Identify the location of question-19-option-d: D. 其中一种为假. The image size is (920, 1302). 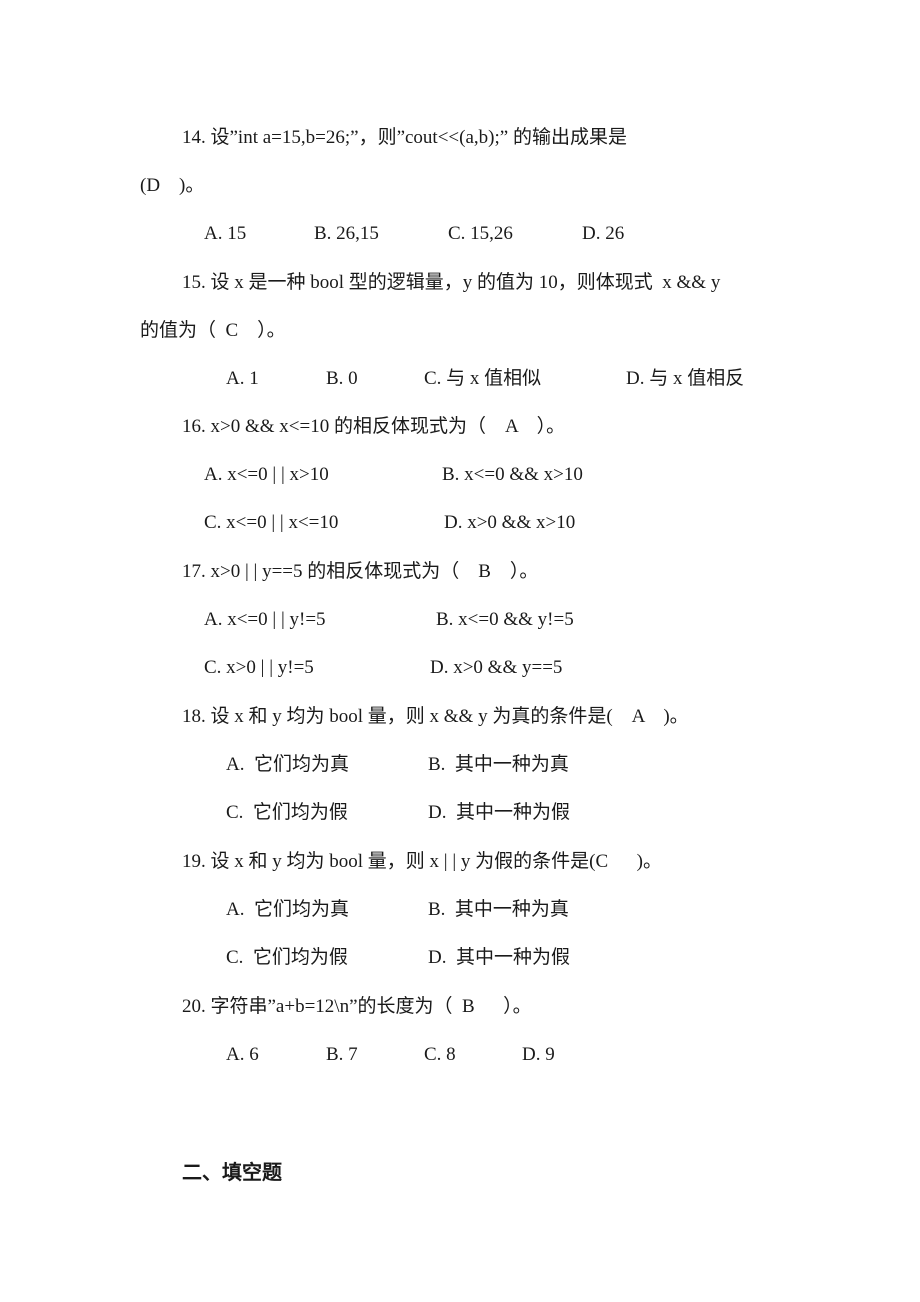
(499, 957).